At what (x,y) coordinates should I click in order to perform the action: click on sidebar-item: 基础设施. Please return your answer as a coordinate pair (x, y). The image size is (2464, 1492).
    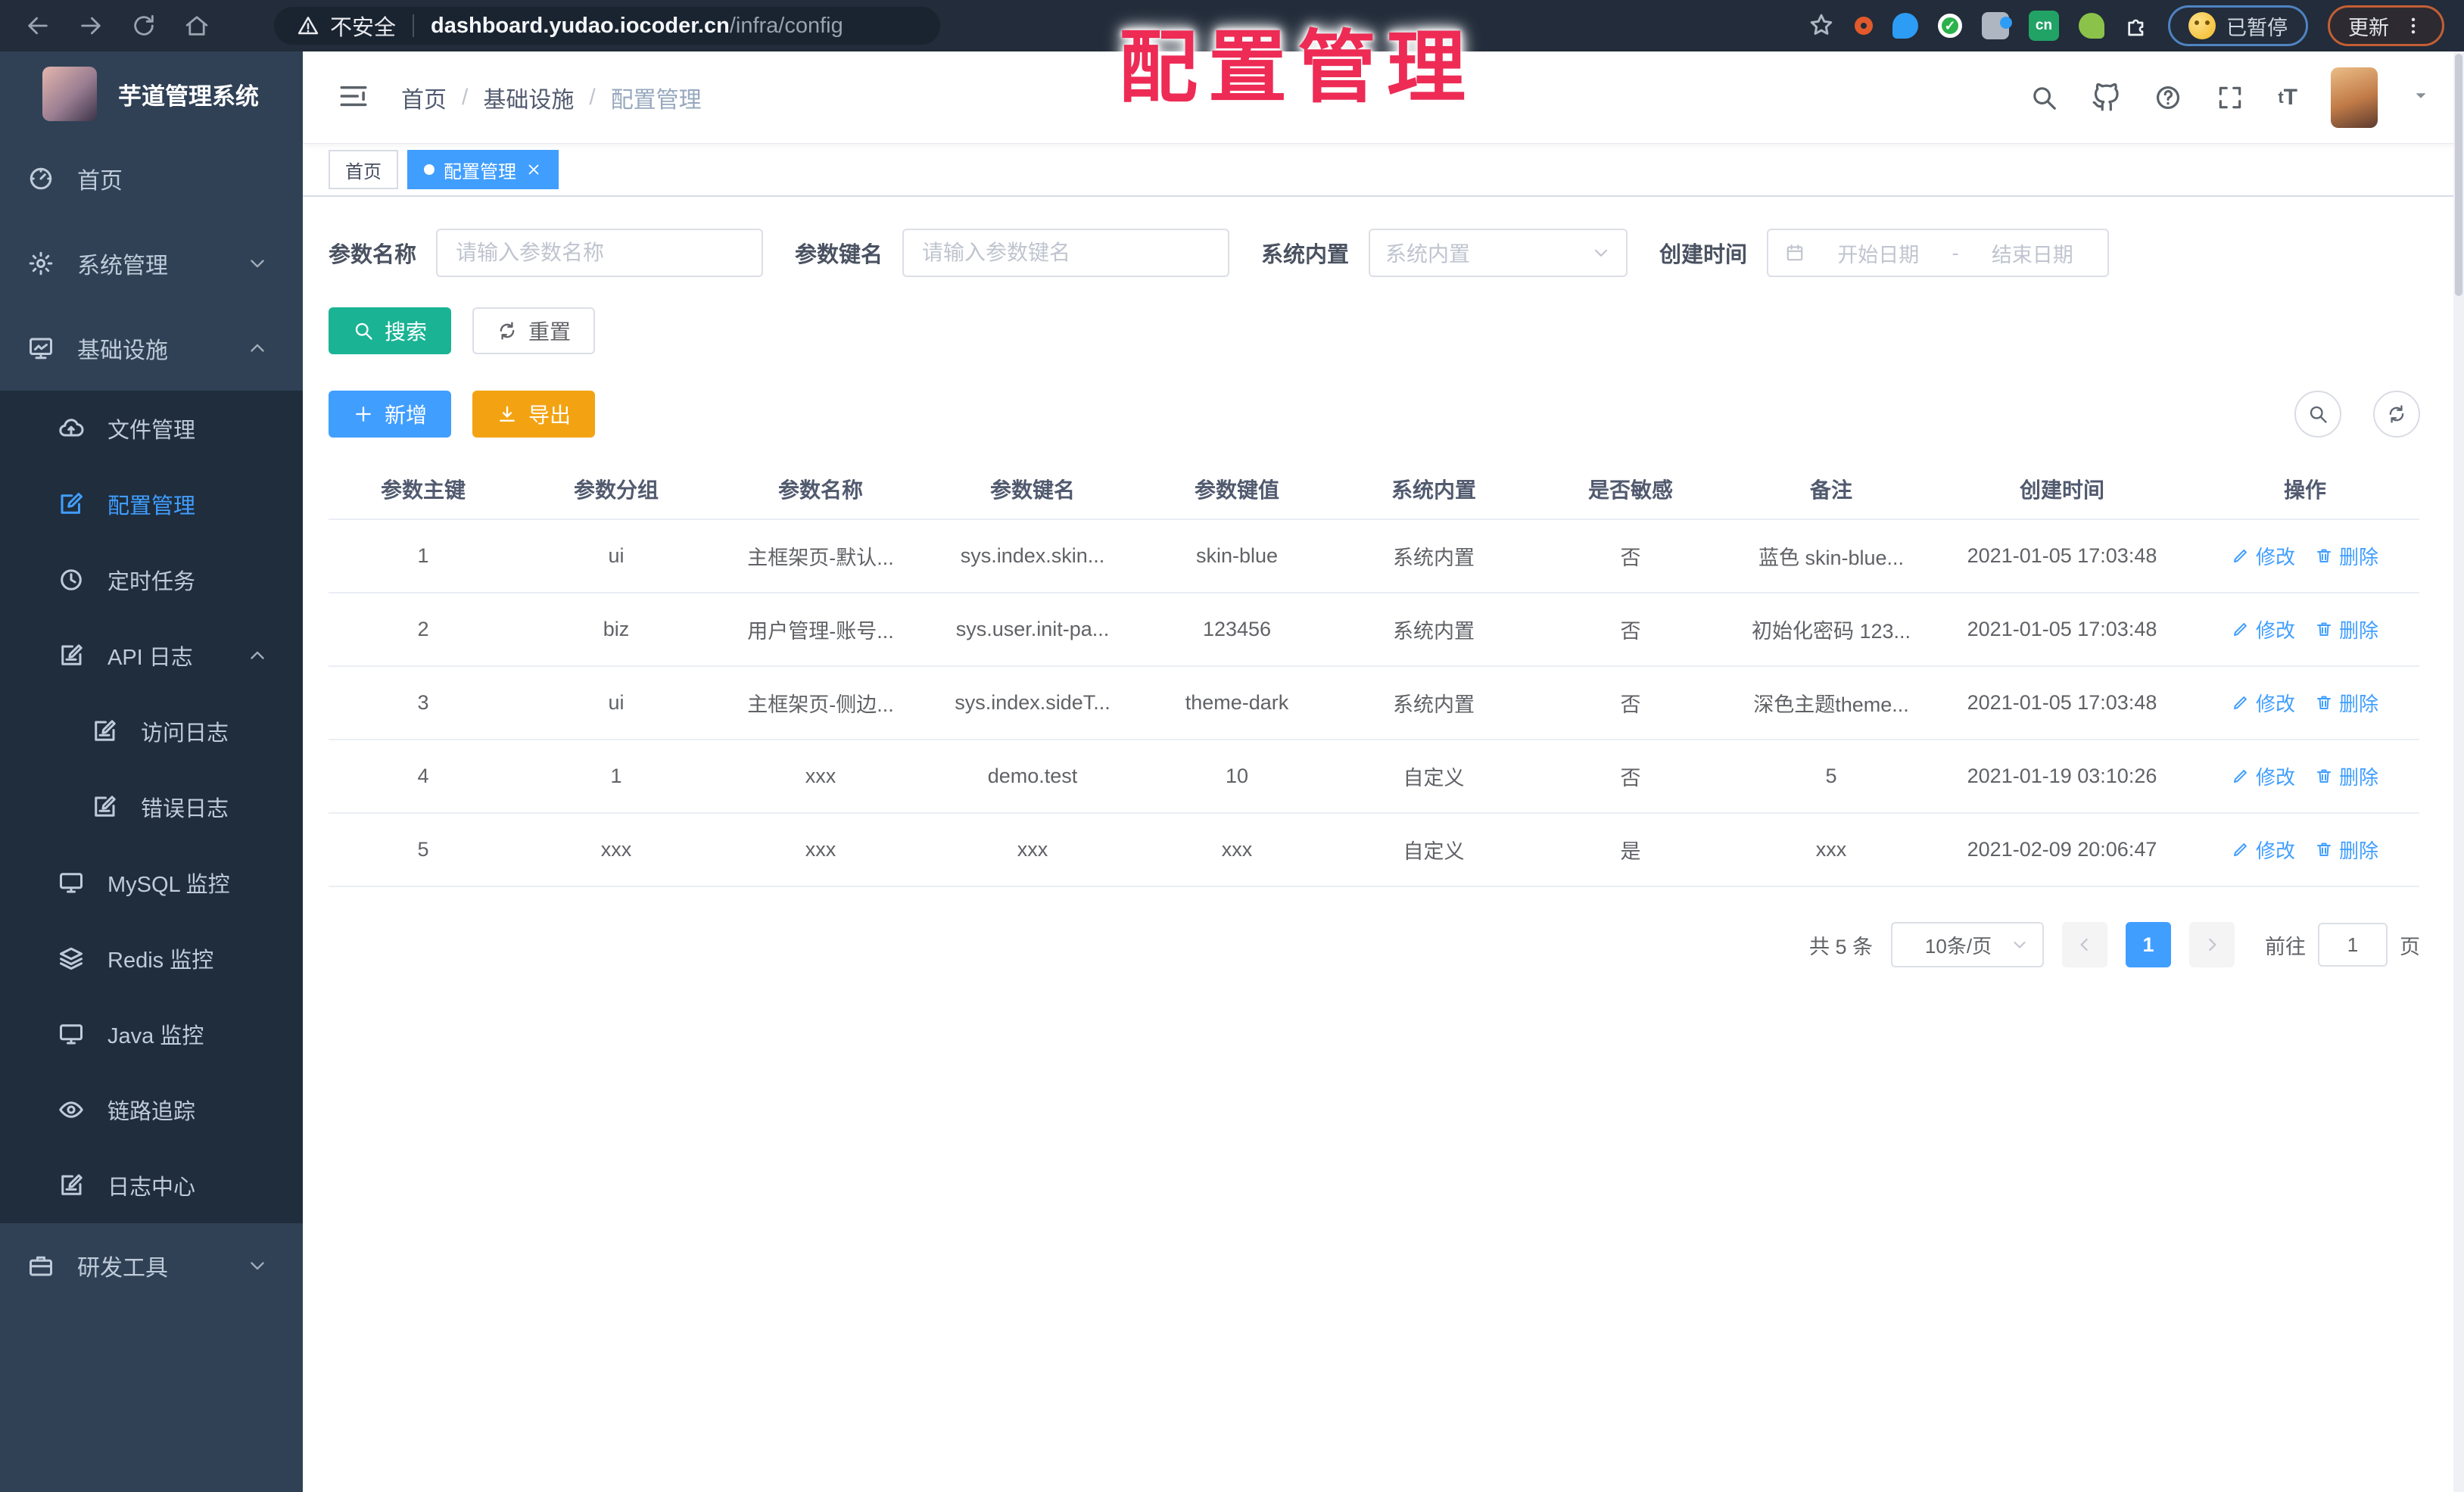
    Looking at the image, I should click on (151, 348).